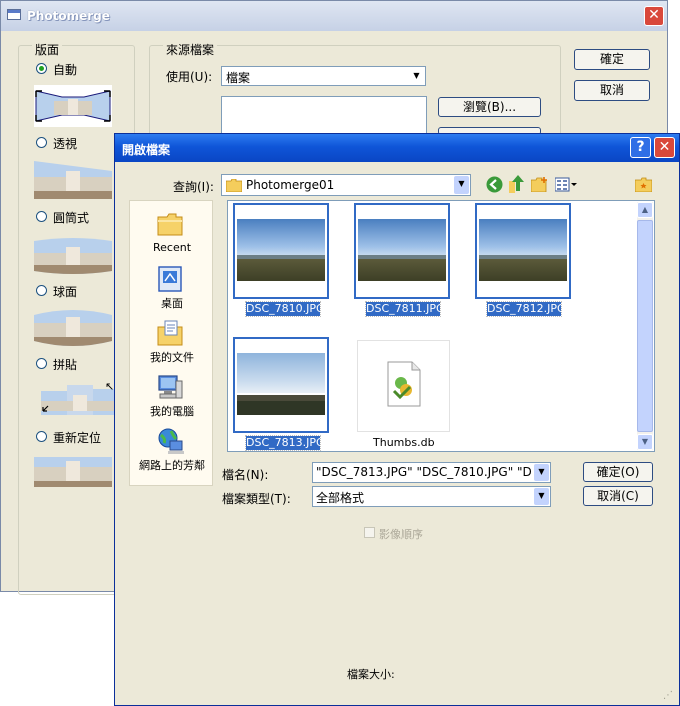  Describe the element at coordinates (41, 216) in the screenshot. I see `layout-cylindrical-radio` at that location.